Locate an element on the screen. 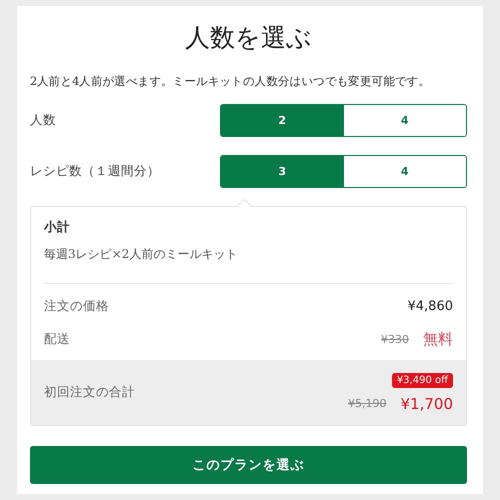 This screenshot has height=500, width=500. subtotal-heading: 小計 is located at coordinates (57, 227).